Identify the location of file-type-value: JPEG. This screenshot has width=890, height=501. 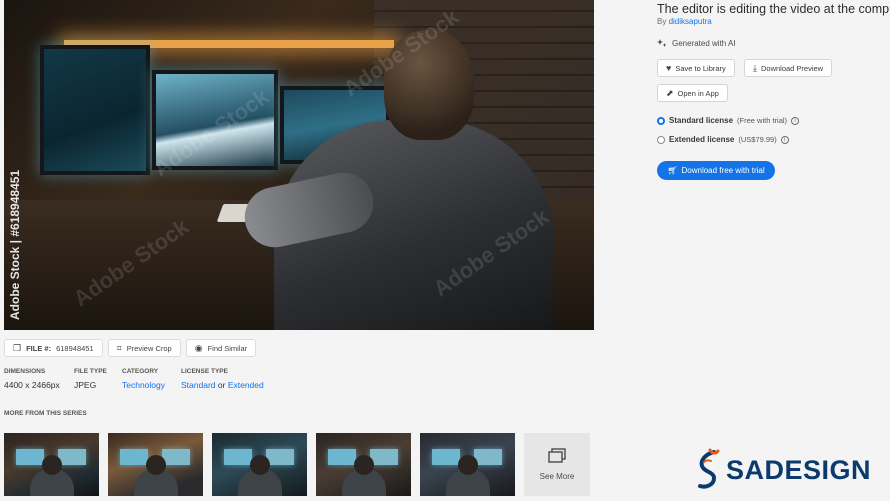
(85, 385).